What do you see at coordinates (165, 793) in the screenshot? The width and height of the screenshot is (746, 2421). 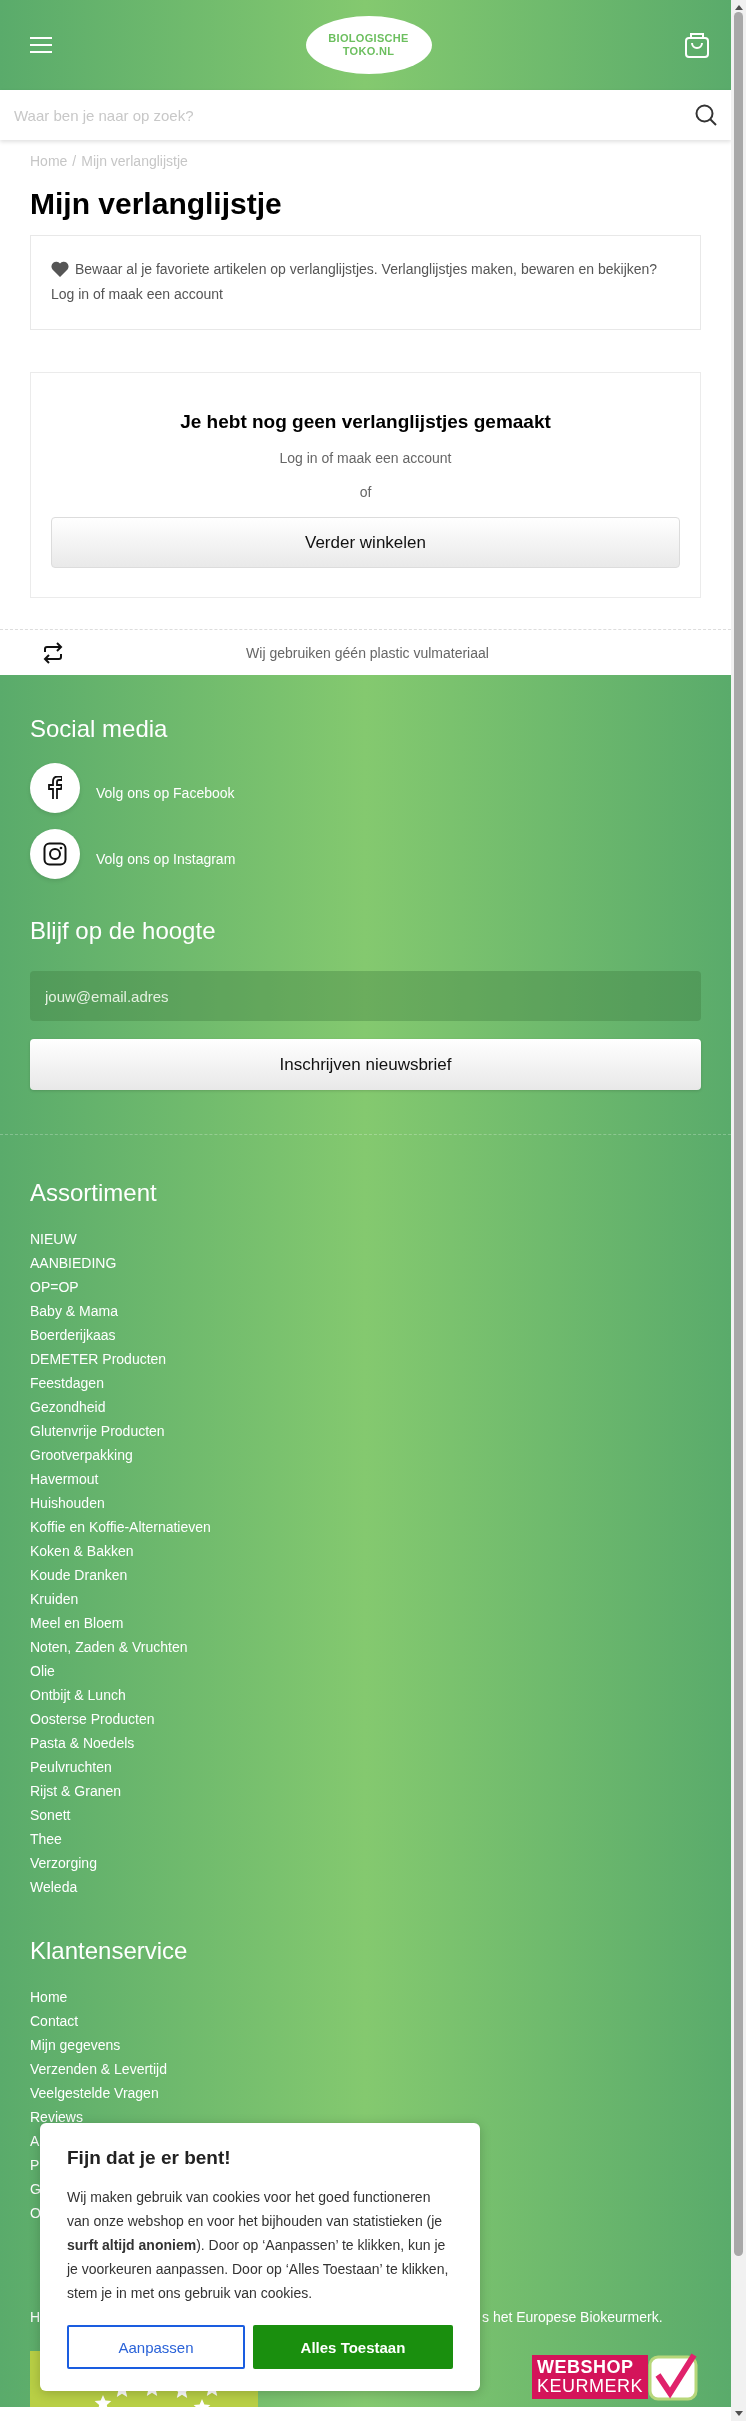 I see `social-link: Volg ons op Facebook` at bounding box center [165, 793].